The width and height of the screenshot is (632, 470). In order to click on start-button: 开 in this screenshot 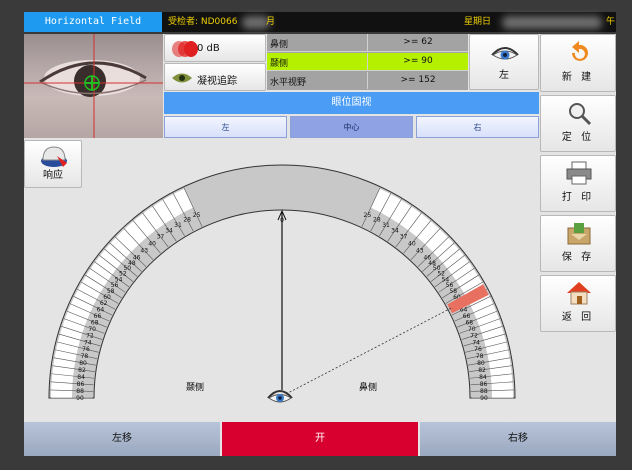, I will do `click(320, 439)`.